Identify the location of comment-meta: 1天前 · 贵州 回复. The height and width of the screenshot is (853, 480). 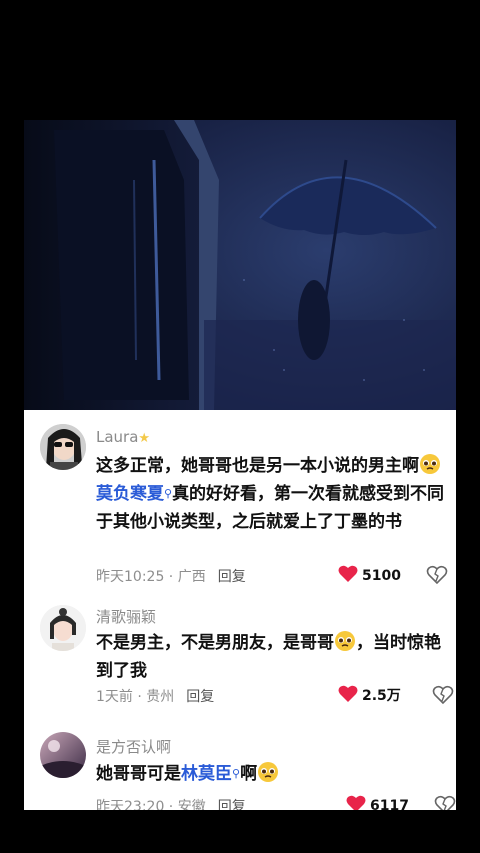
(155, 697).